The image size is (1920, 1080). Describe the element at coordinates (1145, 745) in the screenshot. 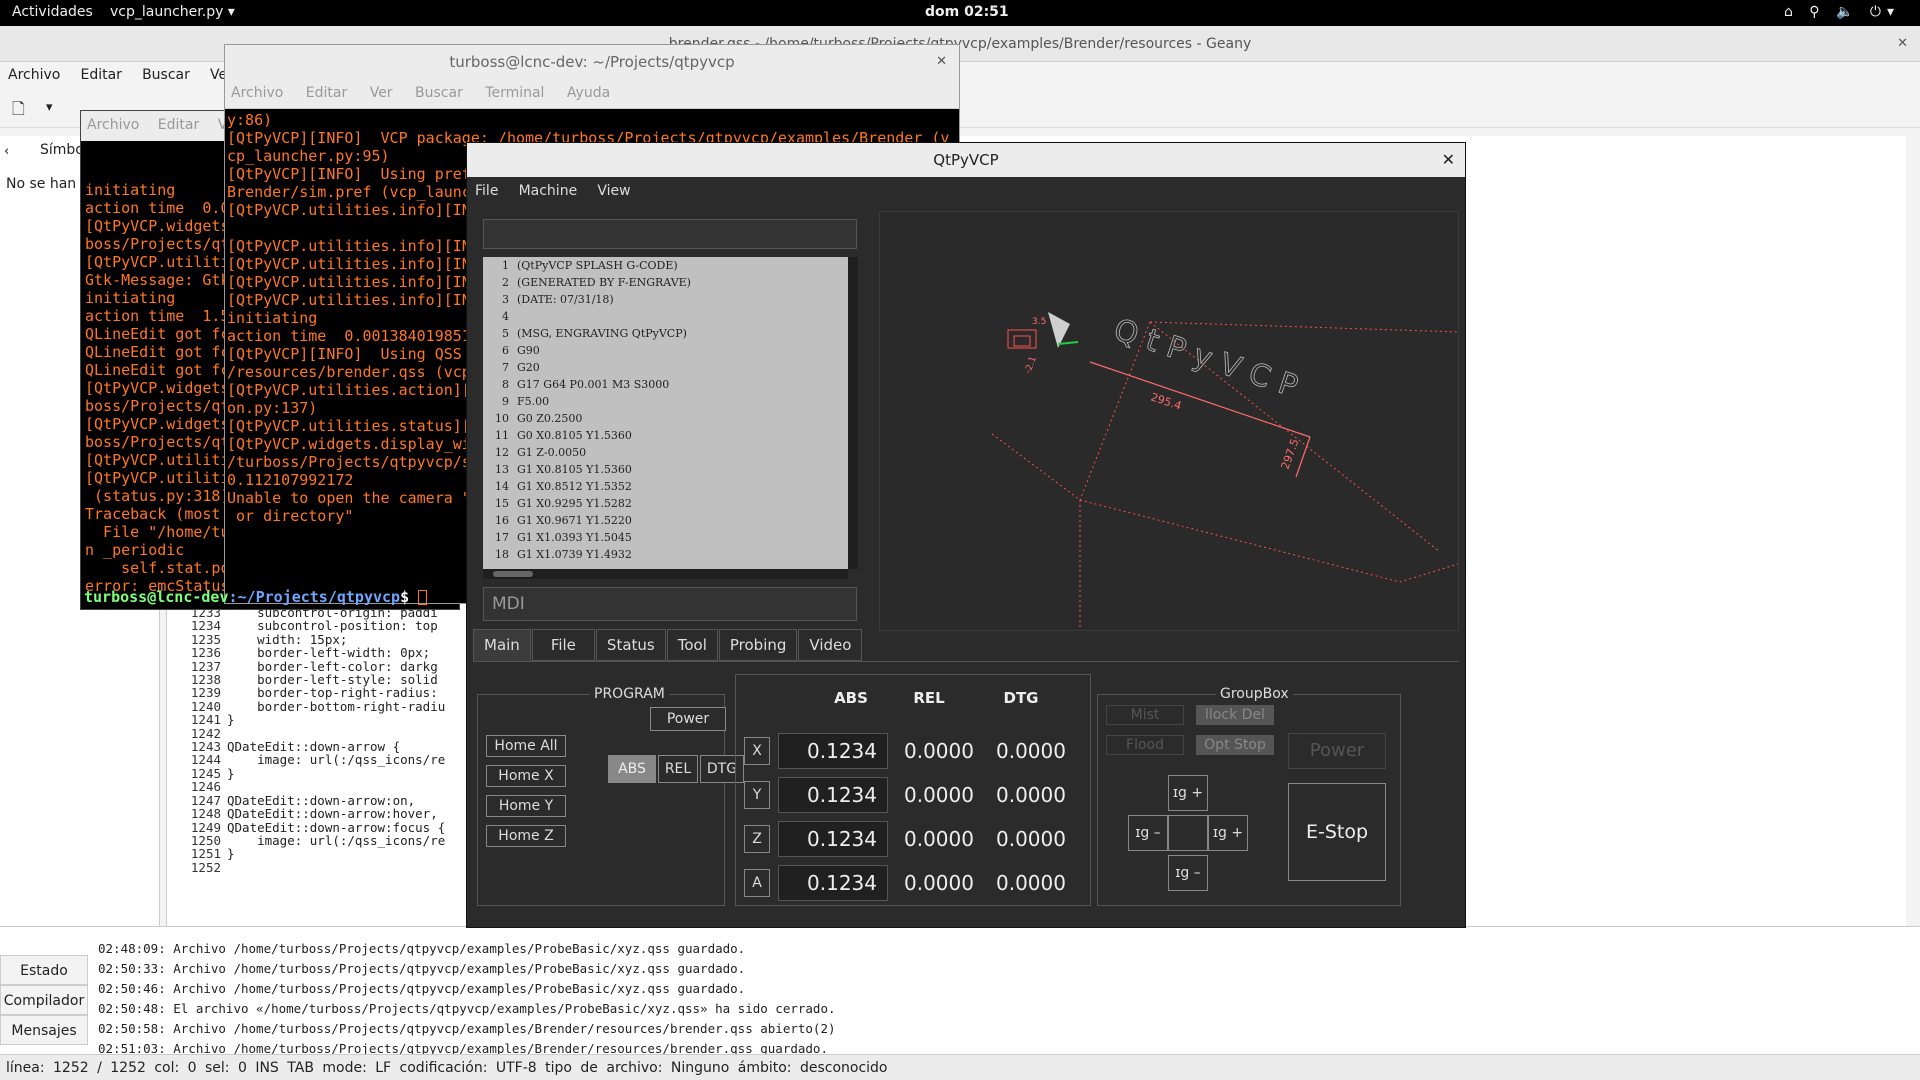

I see `flood-button: Flood` at that location.